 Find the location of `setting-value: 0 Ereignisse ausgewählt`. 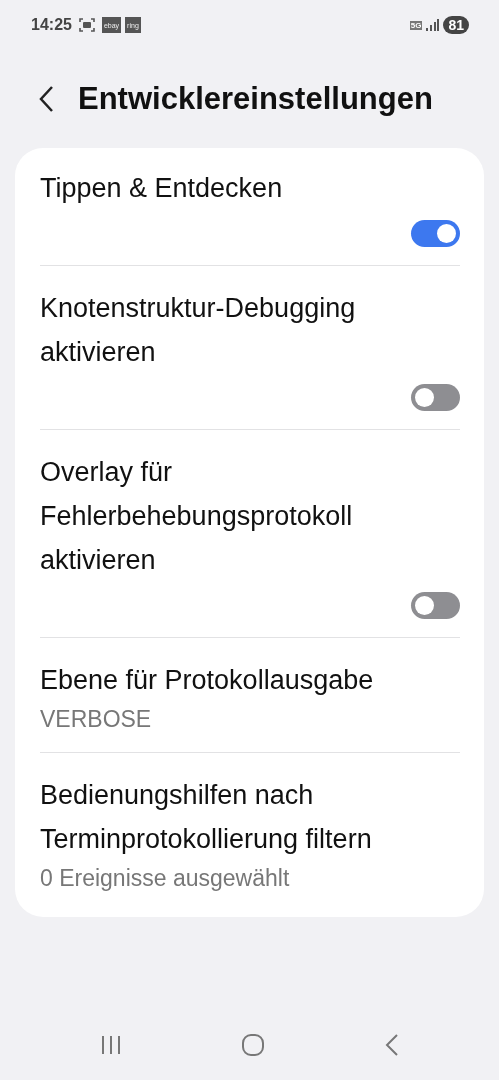

setting-value: 0 Ereignisse ausgewählt is located at coordinates (165, 878).